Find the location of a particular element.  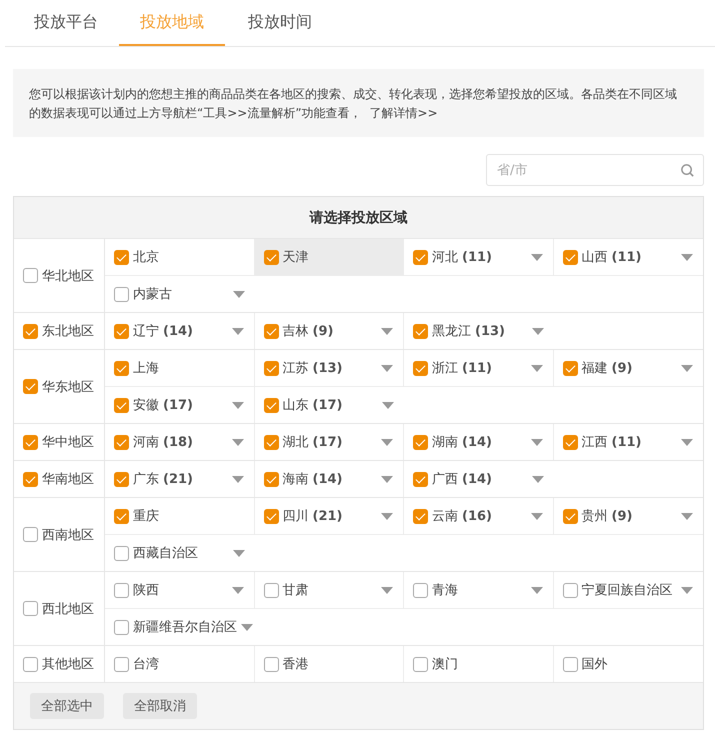

province-cell: 澳门 is located at coordinates (479, 664).